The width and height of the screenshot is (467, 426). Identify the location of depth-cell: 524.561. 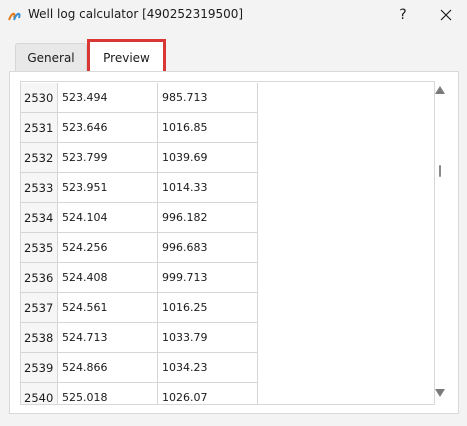
(108, 308).